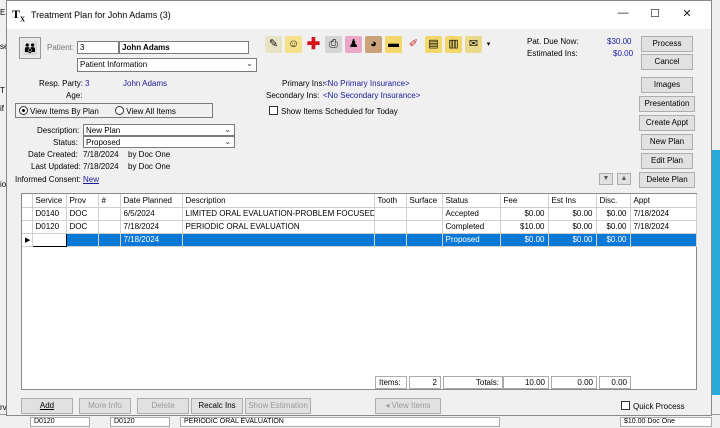  Describe the element at coordinates (625, 405) in the screenshot. I see `quick-process-checkbox` at that location.